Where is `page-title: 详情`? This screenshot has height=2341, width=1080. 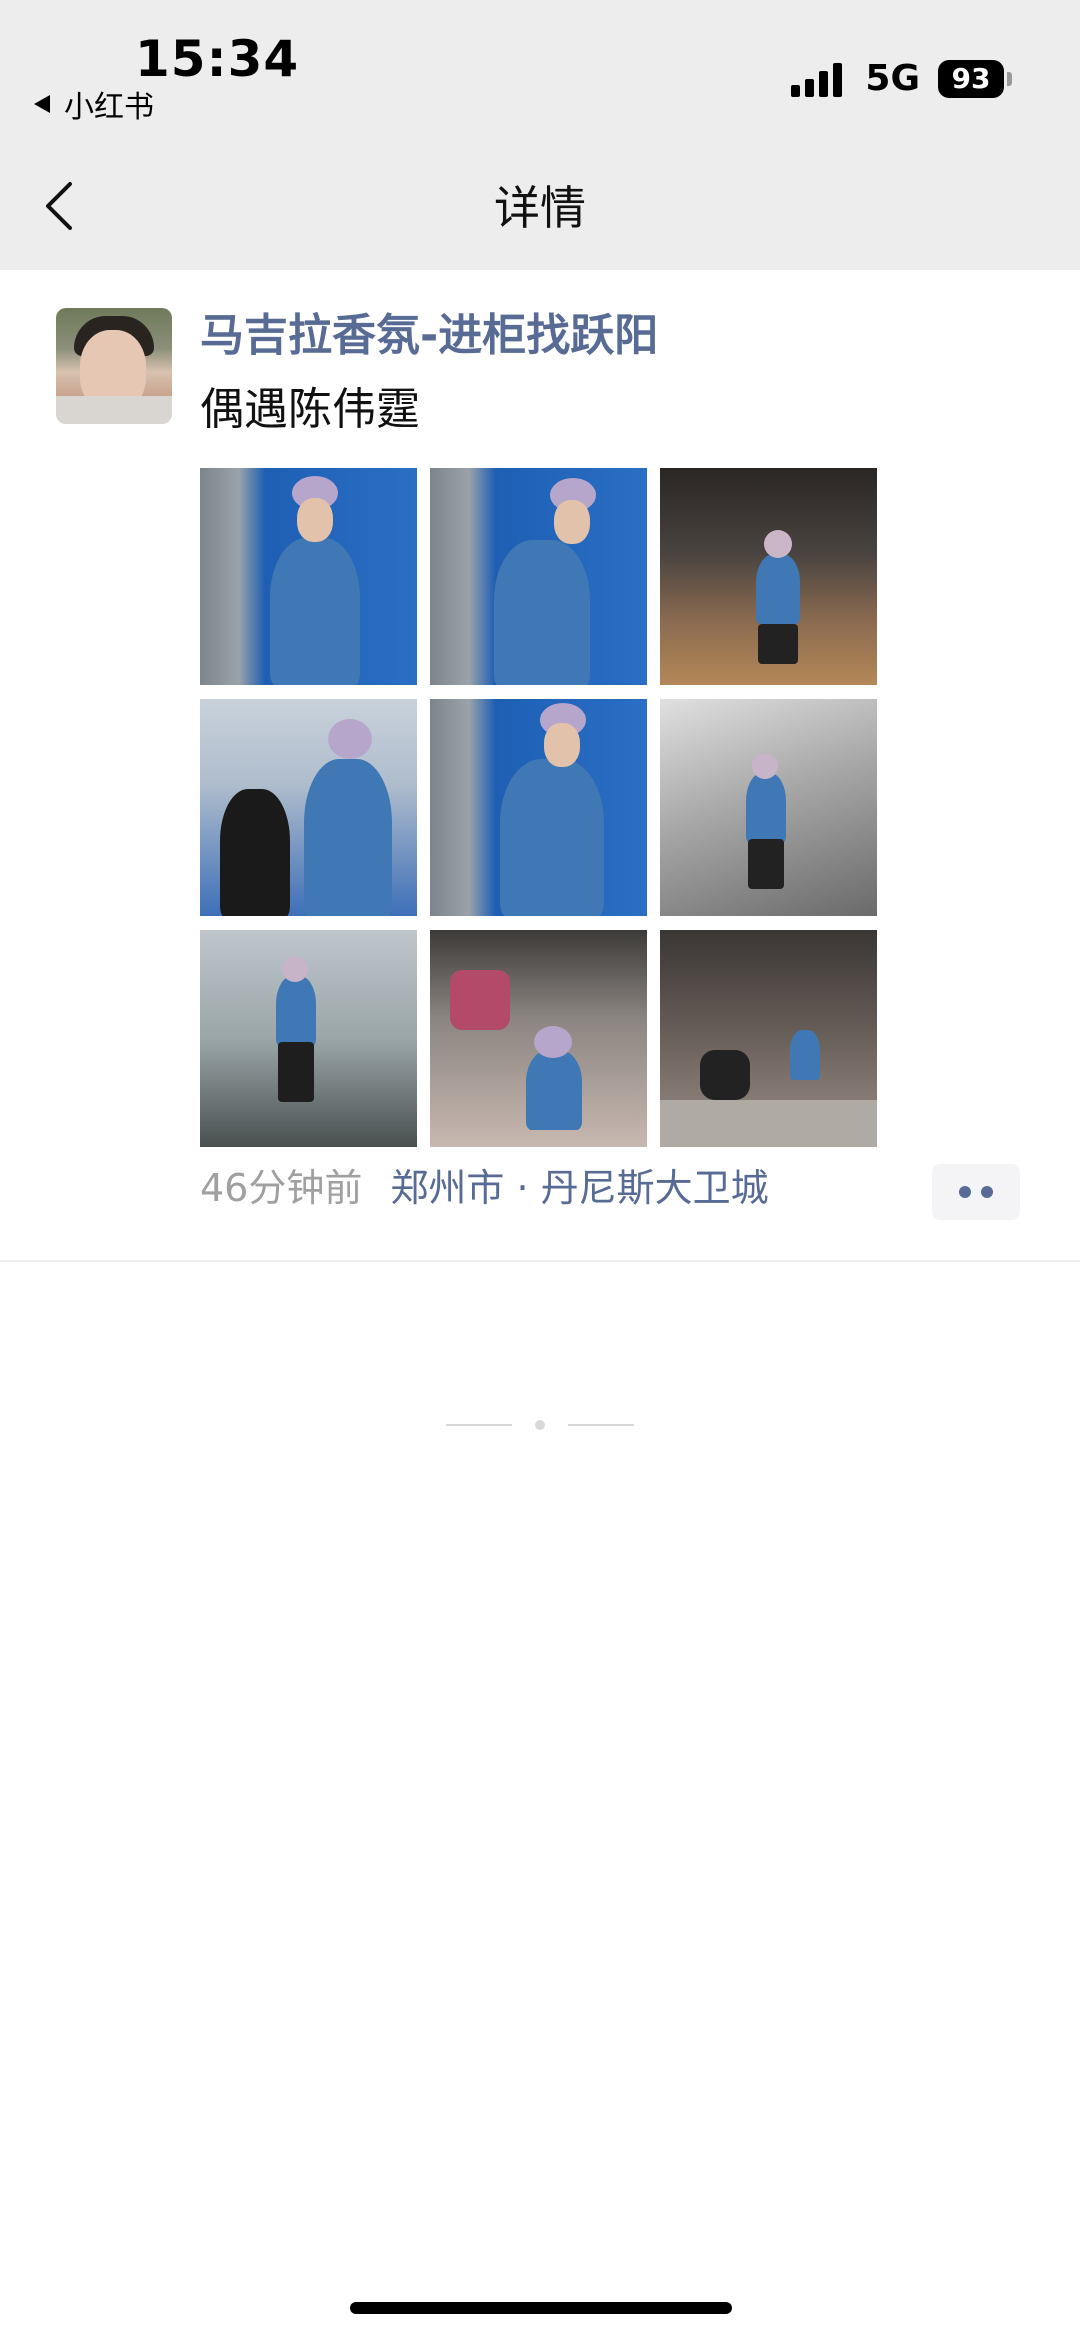 page-title: 详情 is located at coordinates (540, 208).